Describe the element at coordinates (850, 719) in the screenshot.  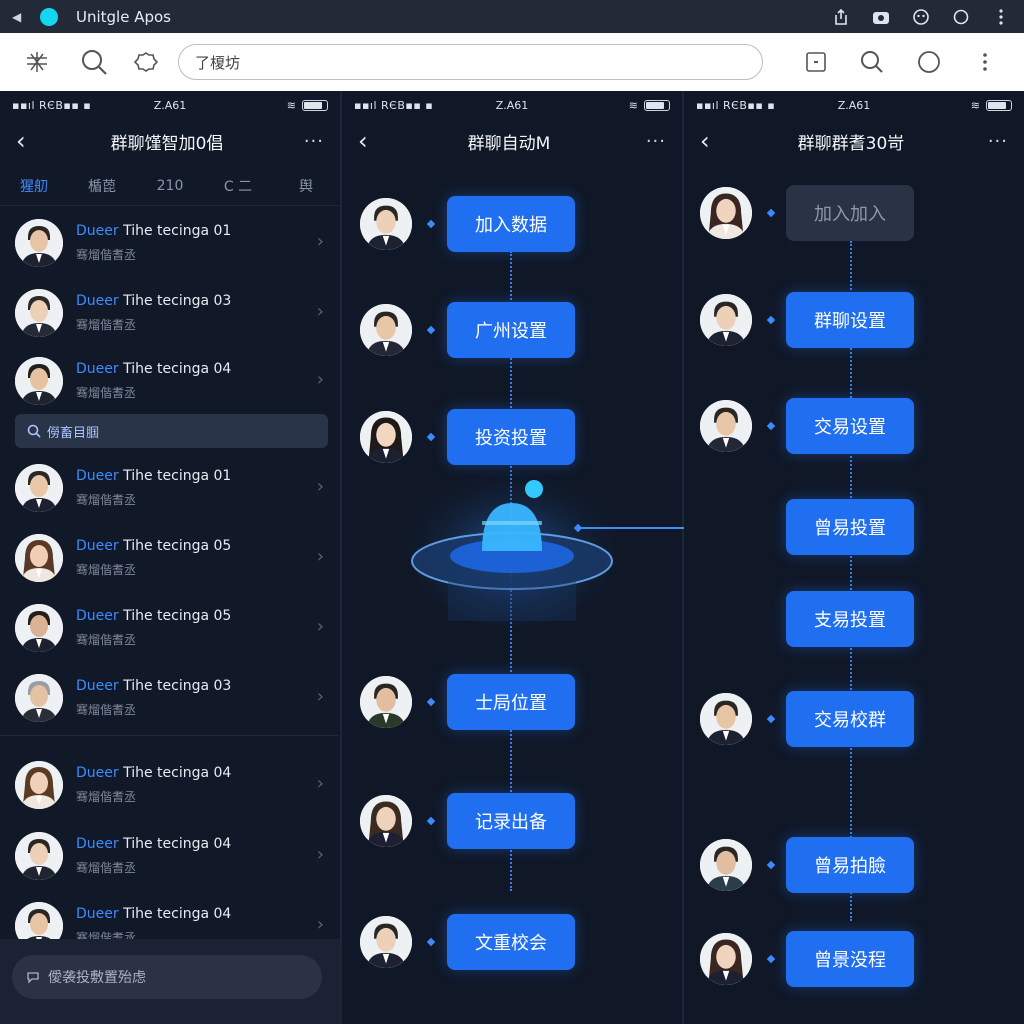
I see `flow-node-button: 交易校群` at that location.